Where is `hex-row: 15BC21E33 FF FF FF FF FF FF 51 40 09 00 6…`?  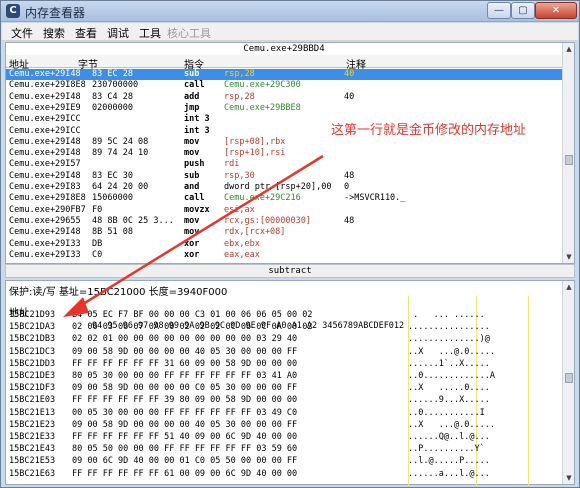 hex-row: 15BC21E33 FF FF FF FF FF FF 51 40 09 00 6… is located at coordinates (284, 437).